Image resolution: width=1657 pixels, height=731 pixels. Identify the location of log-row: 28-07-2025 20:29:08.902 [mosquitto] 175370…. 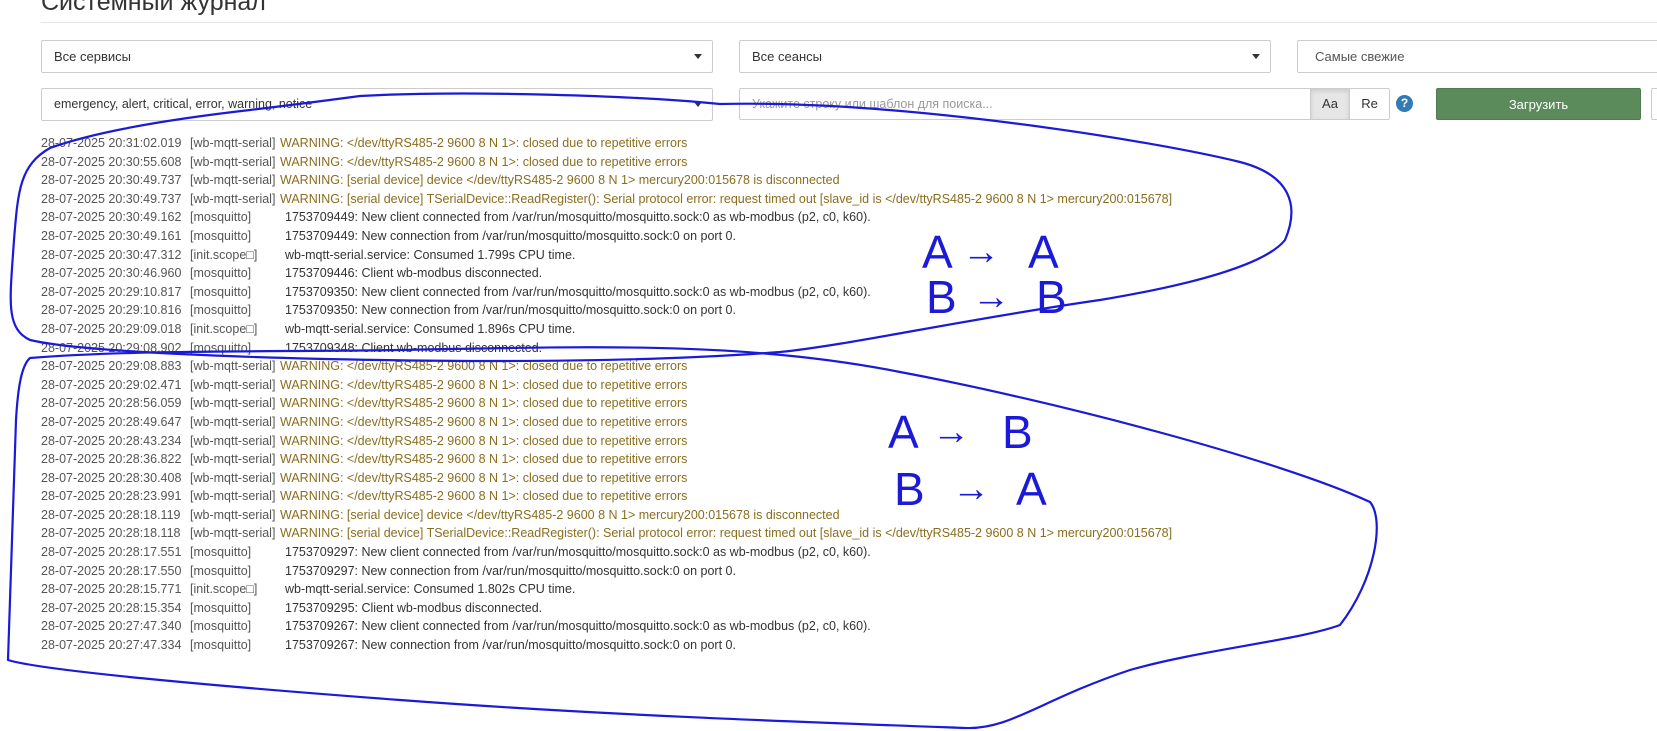
(691, 348).